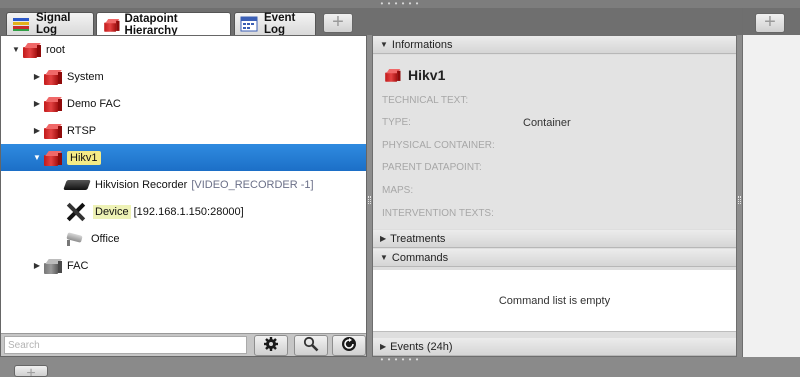 The width and height of the screenshot is (800, 377). I want to click on tab-signal-log: Signal Log, so click(50, 24).